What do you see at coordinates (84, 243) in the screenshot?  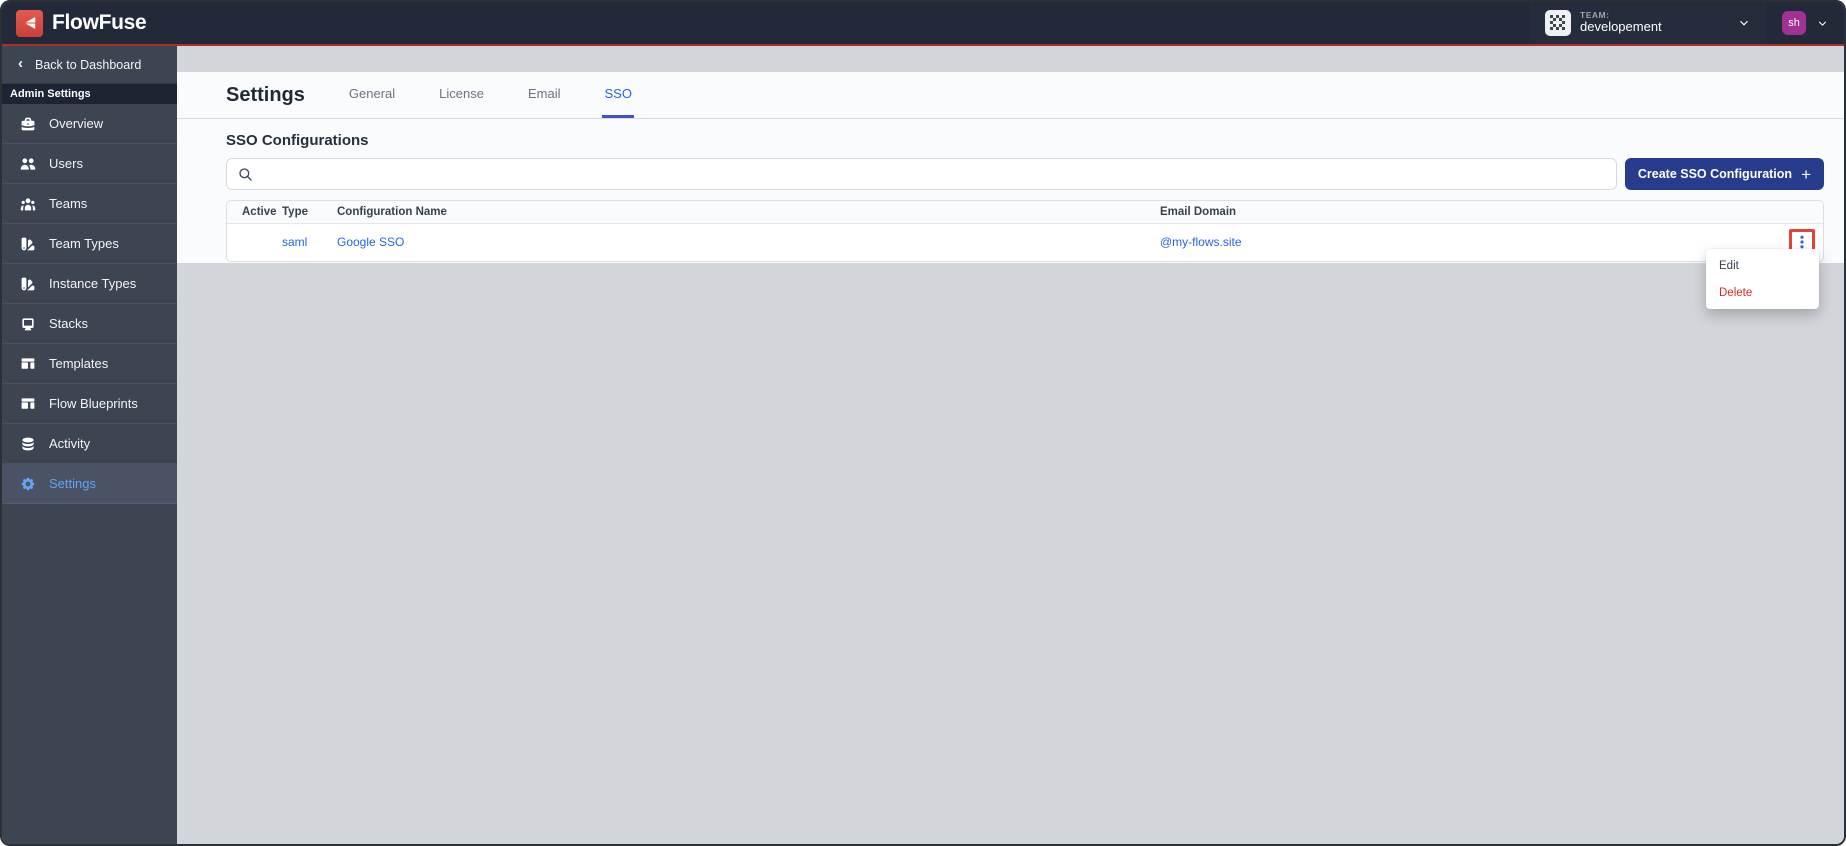 I see `sidebar-item-label: Team Types` at bounding box center [84, 243].